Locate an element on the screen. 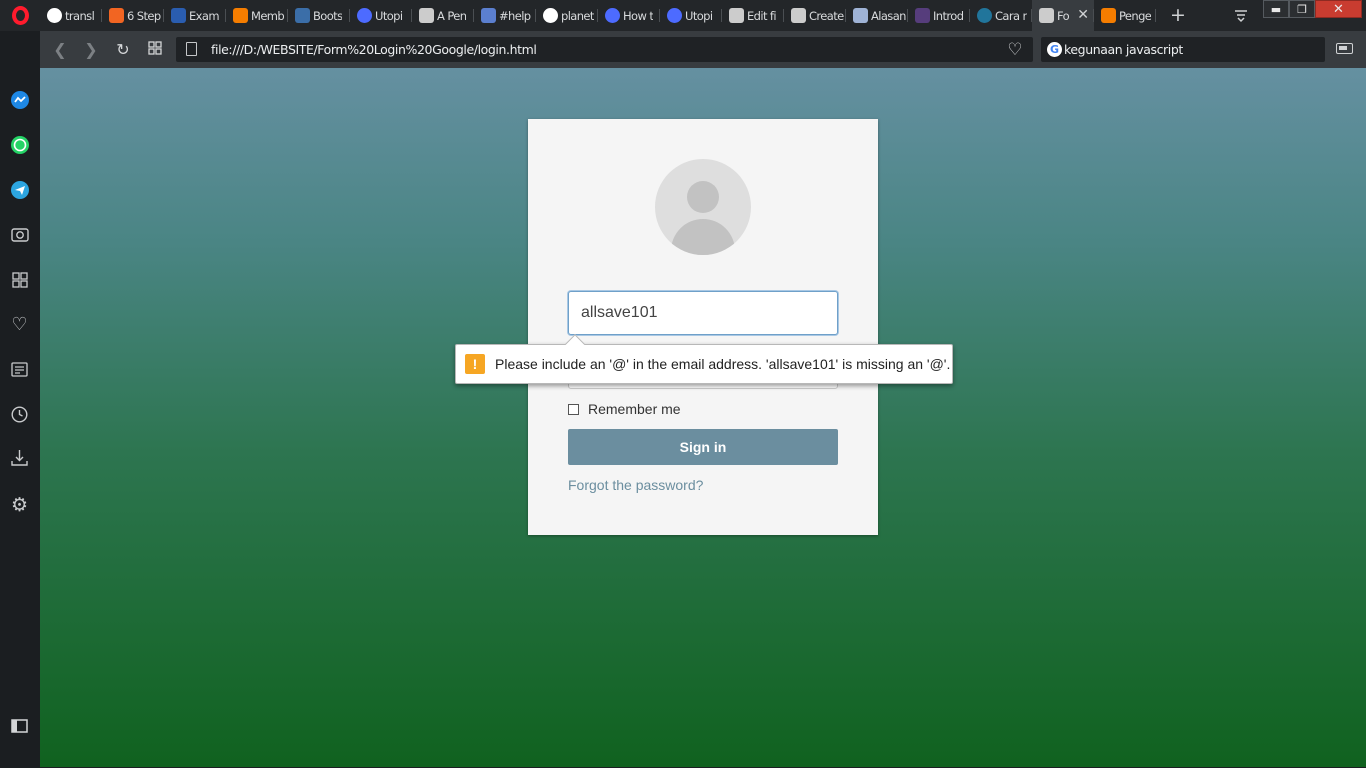  tab-grid-button is located at coordinates (155, 50).